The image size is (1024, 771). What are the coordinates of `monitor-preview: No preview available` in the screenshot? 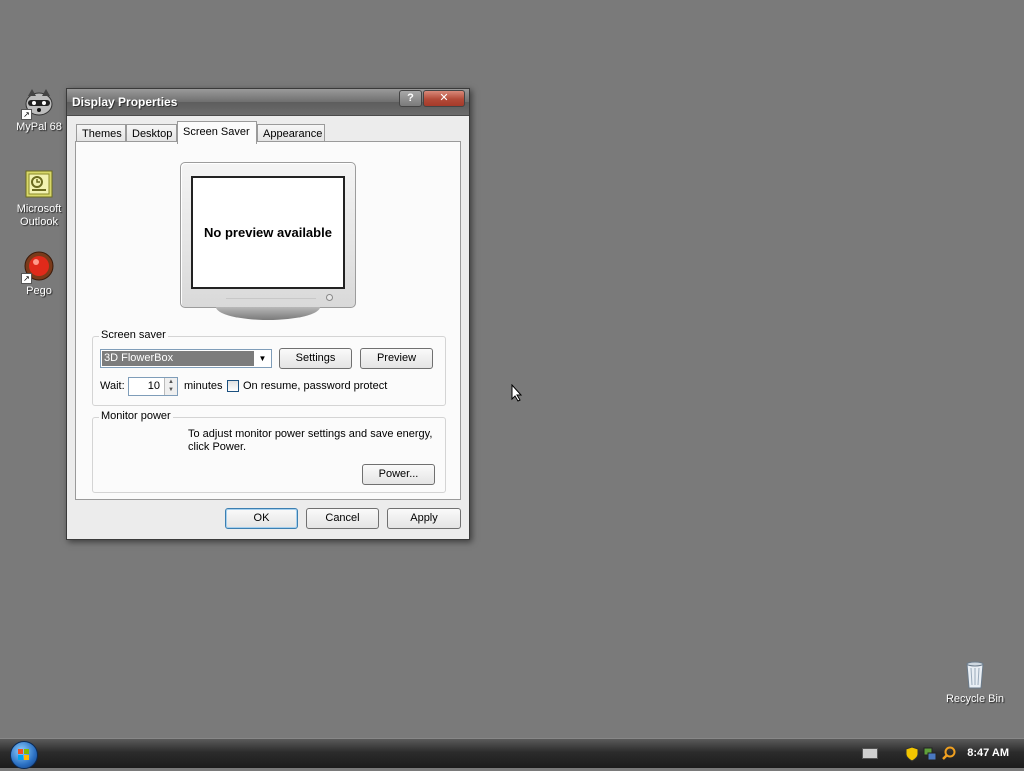 It's located at (268, 235).